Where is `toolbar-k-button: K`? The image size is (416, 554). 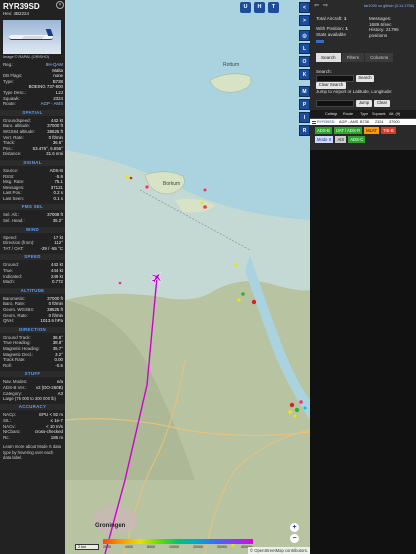
toolbar-k-button: K is located at coordinates (304, 74).